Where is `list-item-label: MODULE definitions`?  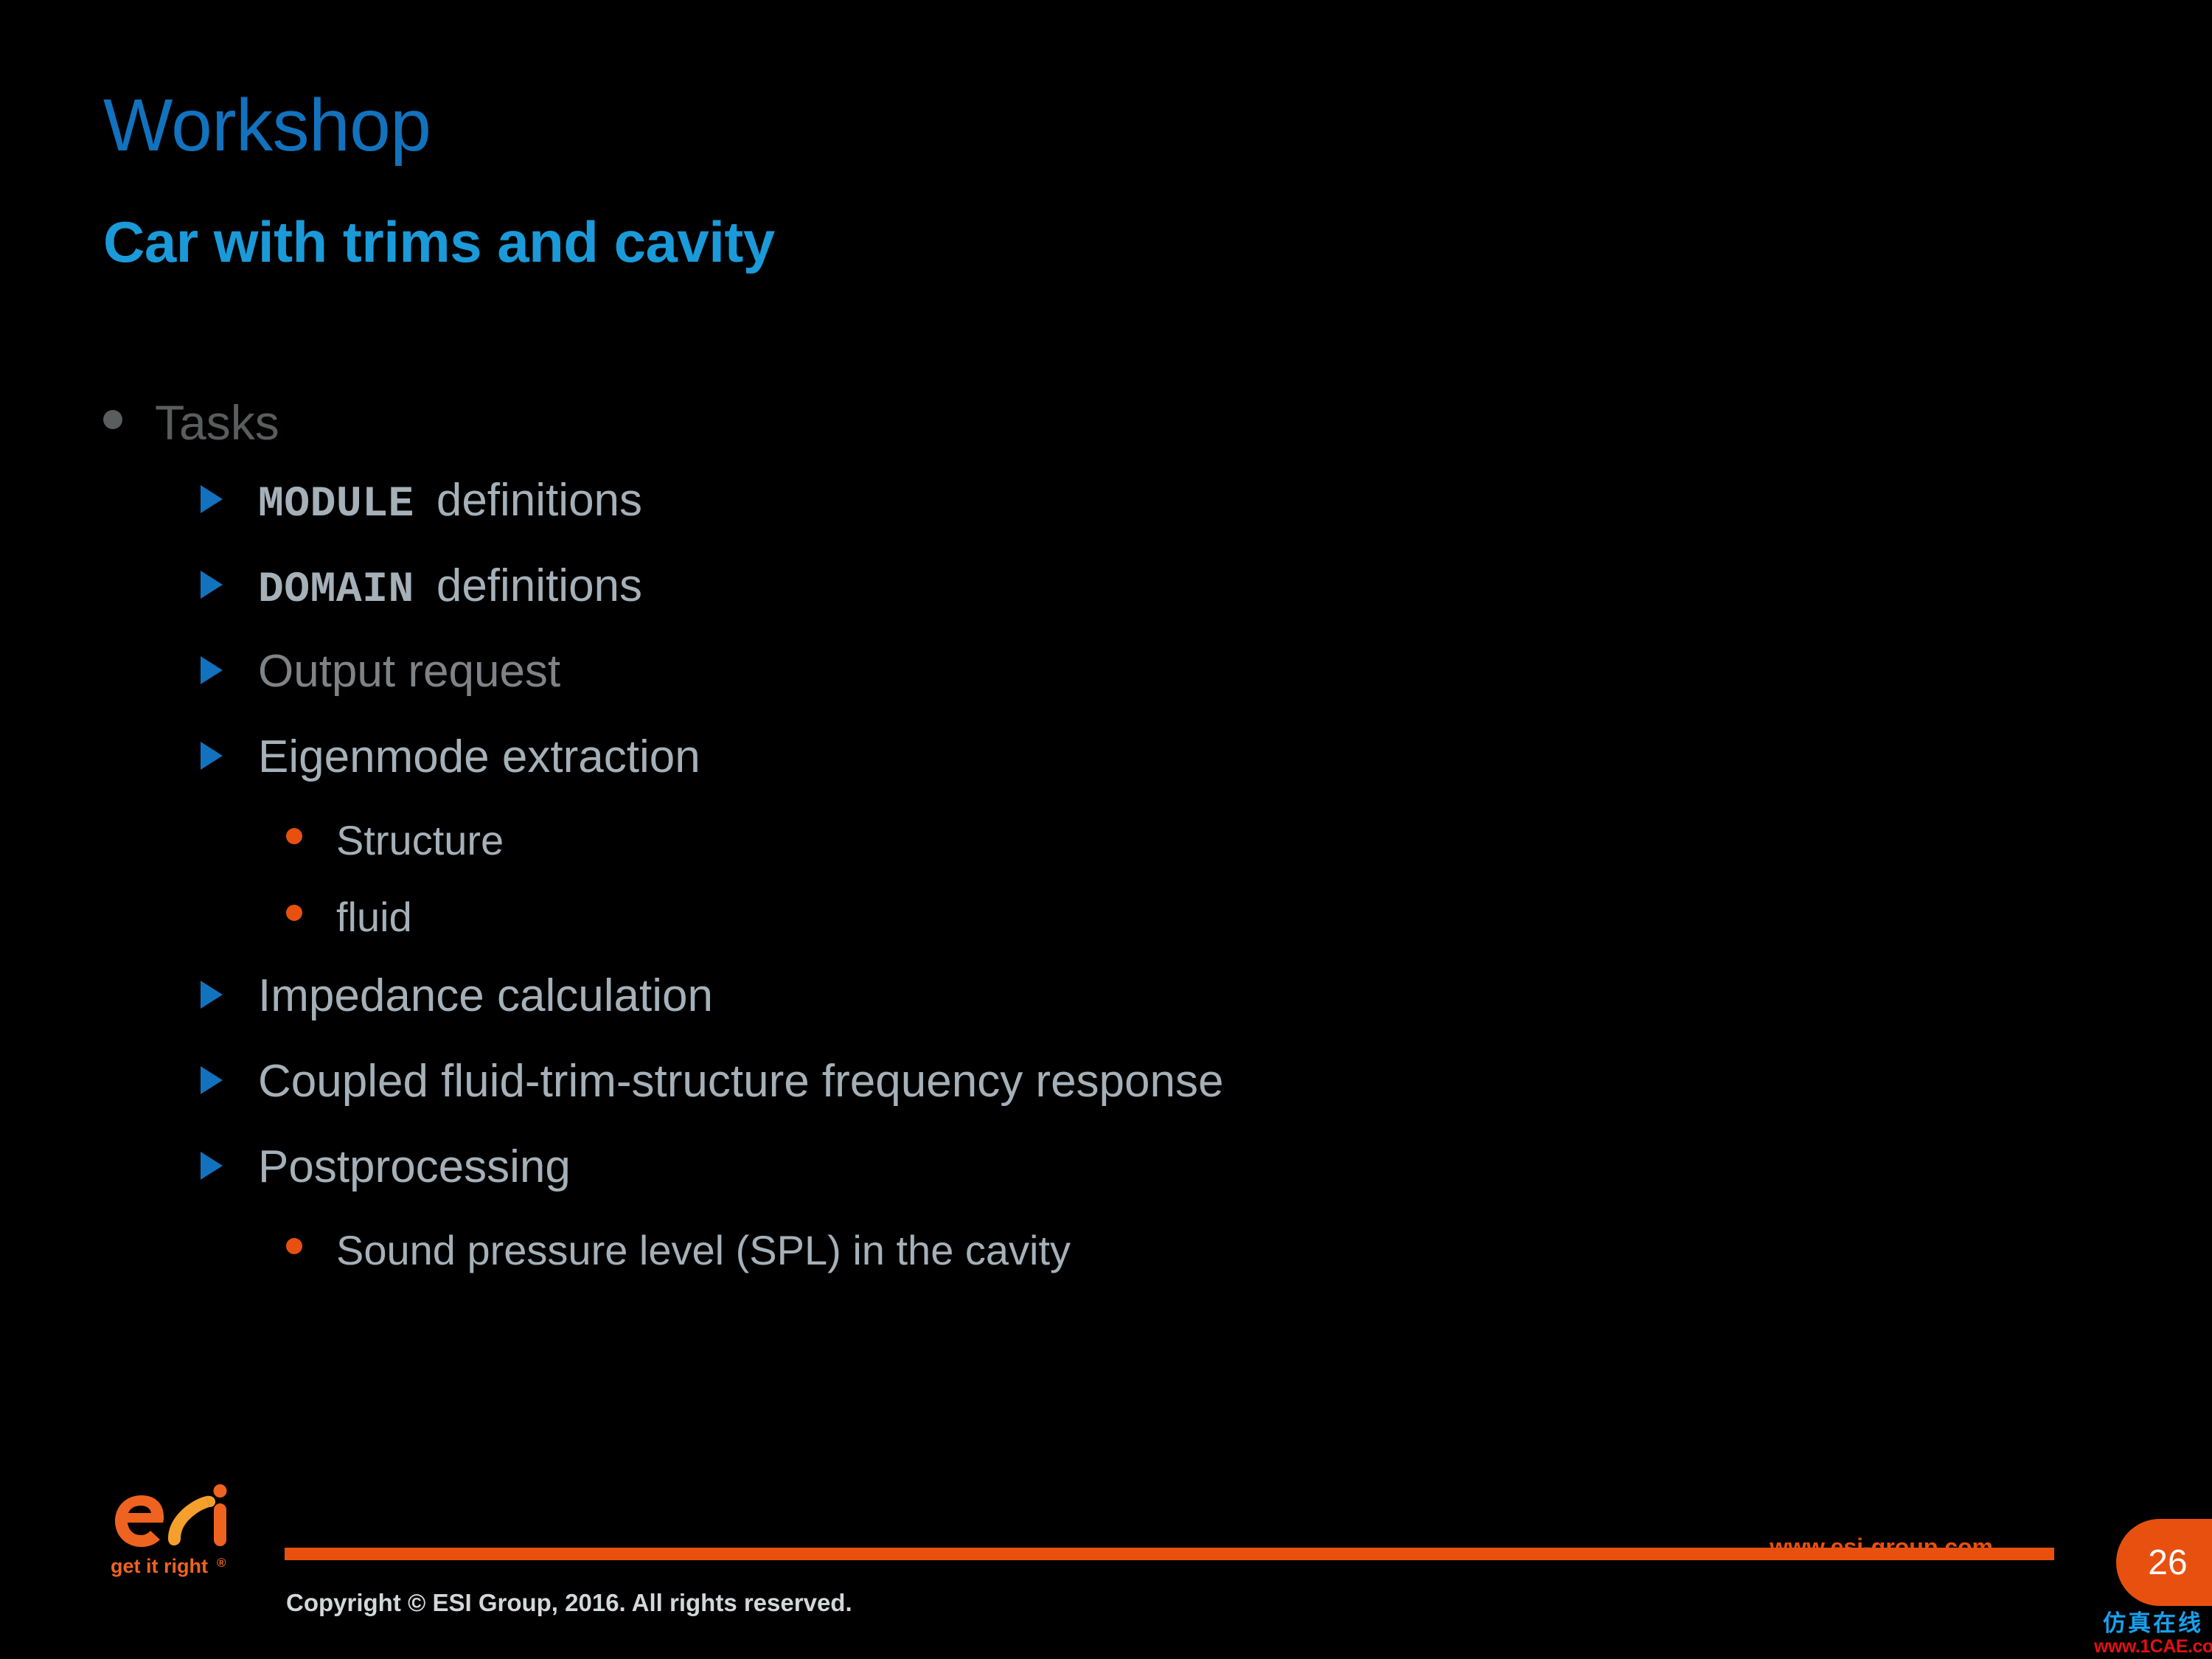 list-item-label: MODULE definitions is located at coordinates (450, 502).